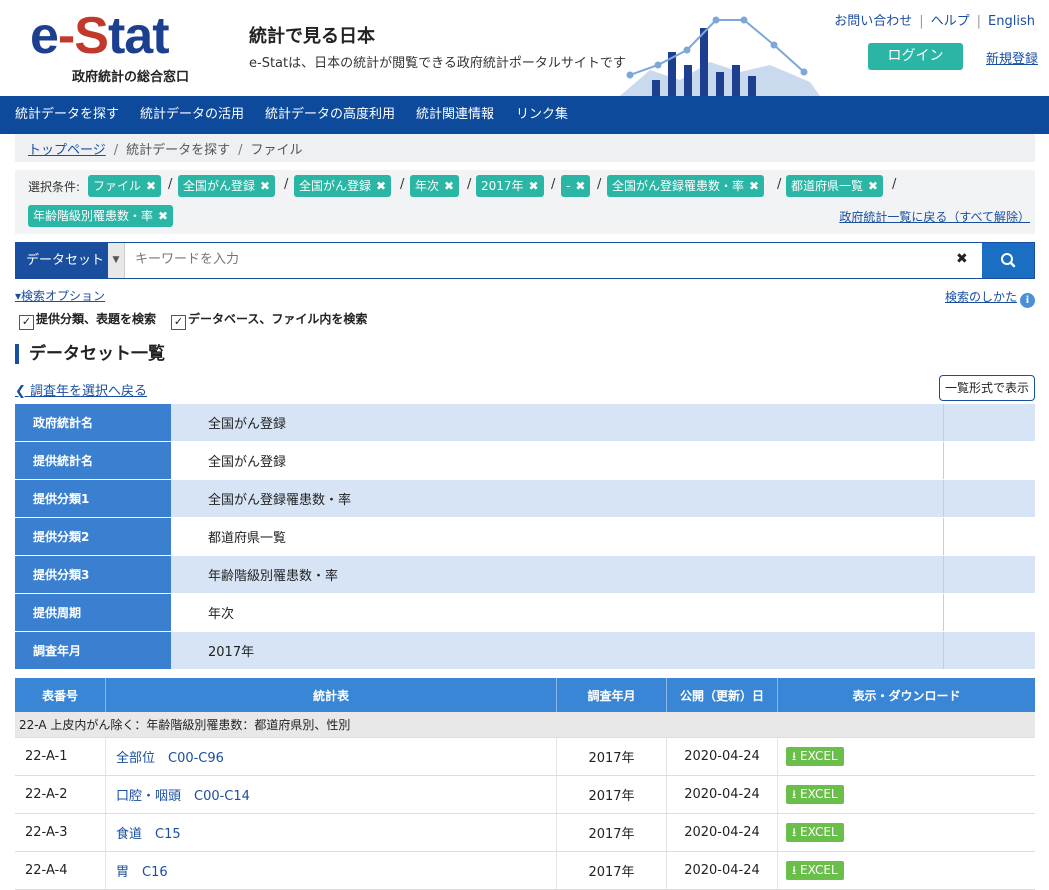 This screenshot has height=890, width=1049. Describe the element at coordinates (611, 695) in the screenshot. I see `column-header: 調査年月` at that location.